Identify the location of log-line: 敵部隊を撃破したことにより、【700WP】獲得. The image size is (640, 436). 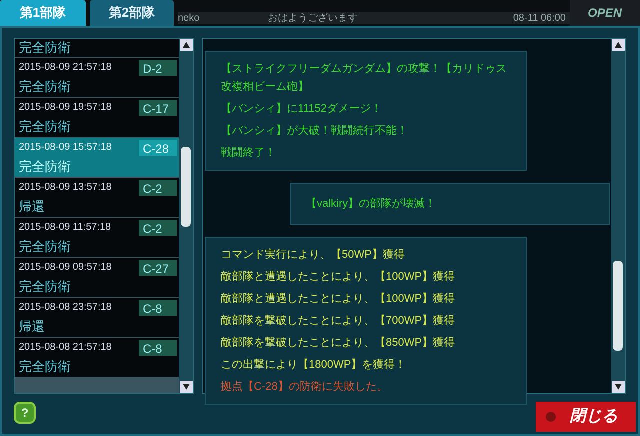
(338, 321).